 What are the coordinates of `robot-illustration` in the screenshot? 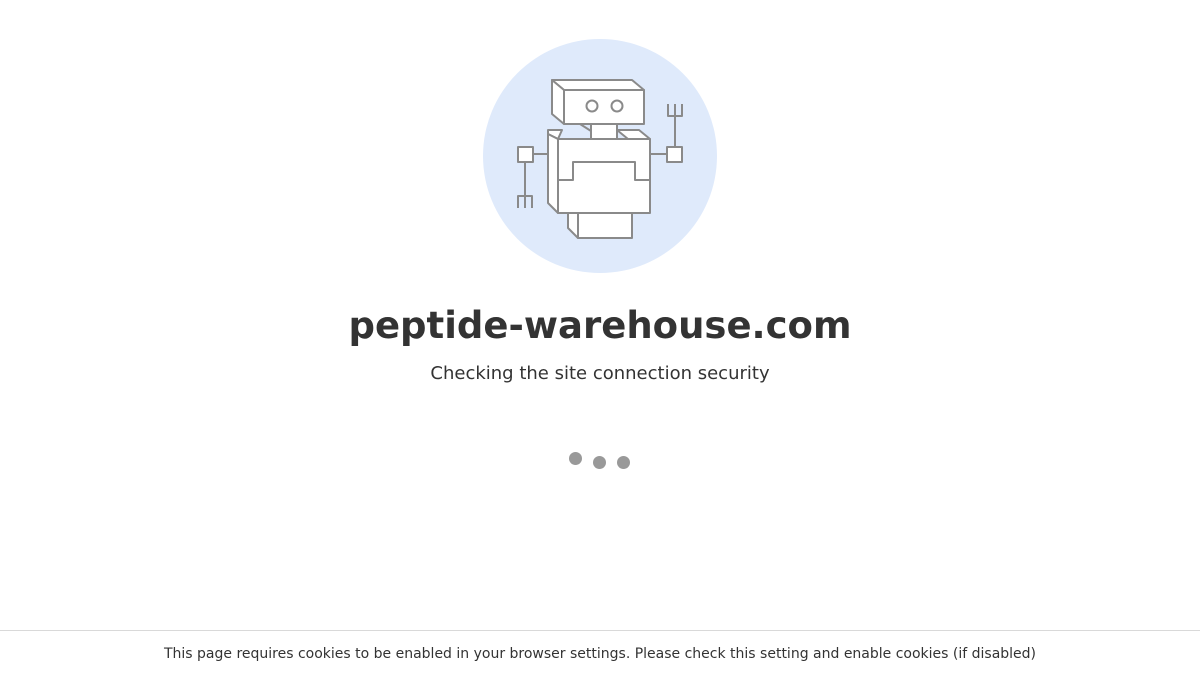 It's located at (600, 156).